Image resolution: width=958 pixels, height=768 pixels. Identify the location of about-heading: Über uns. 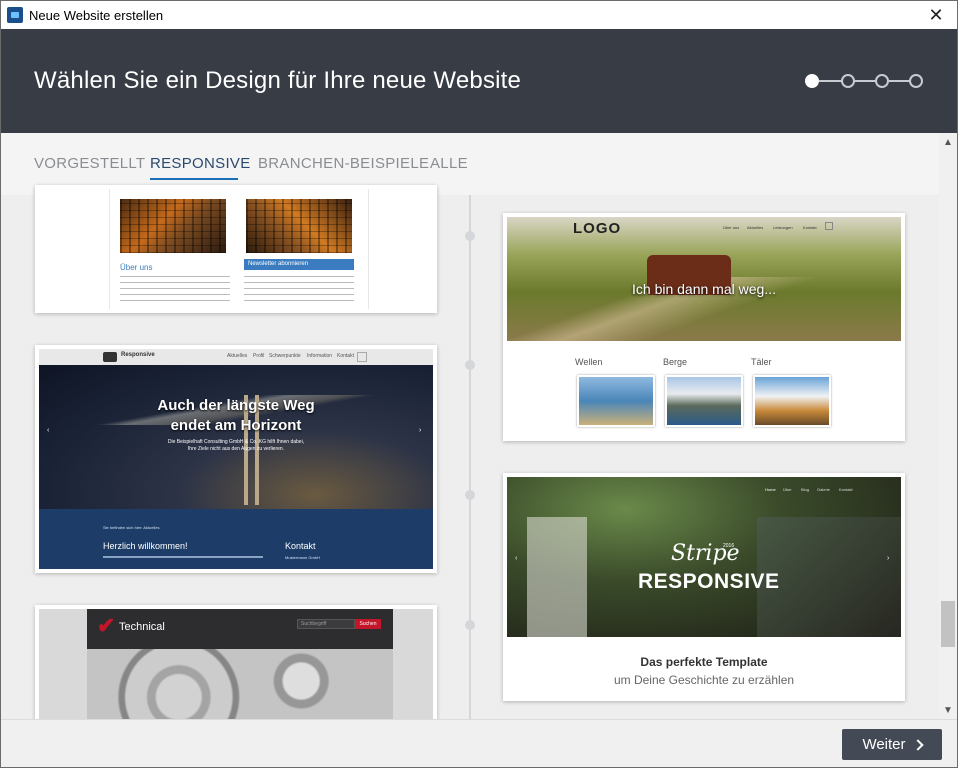
(136, 267).